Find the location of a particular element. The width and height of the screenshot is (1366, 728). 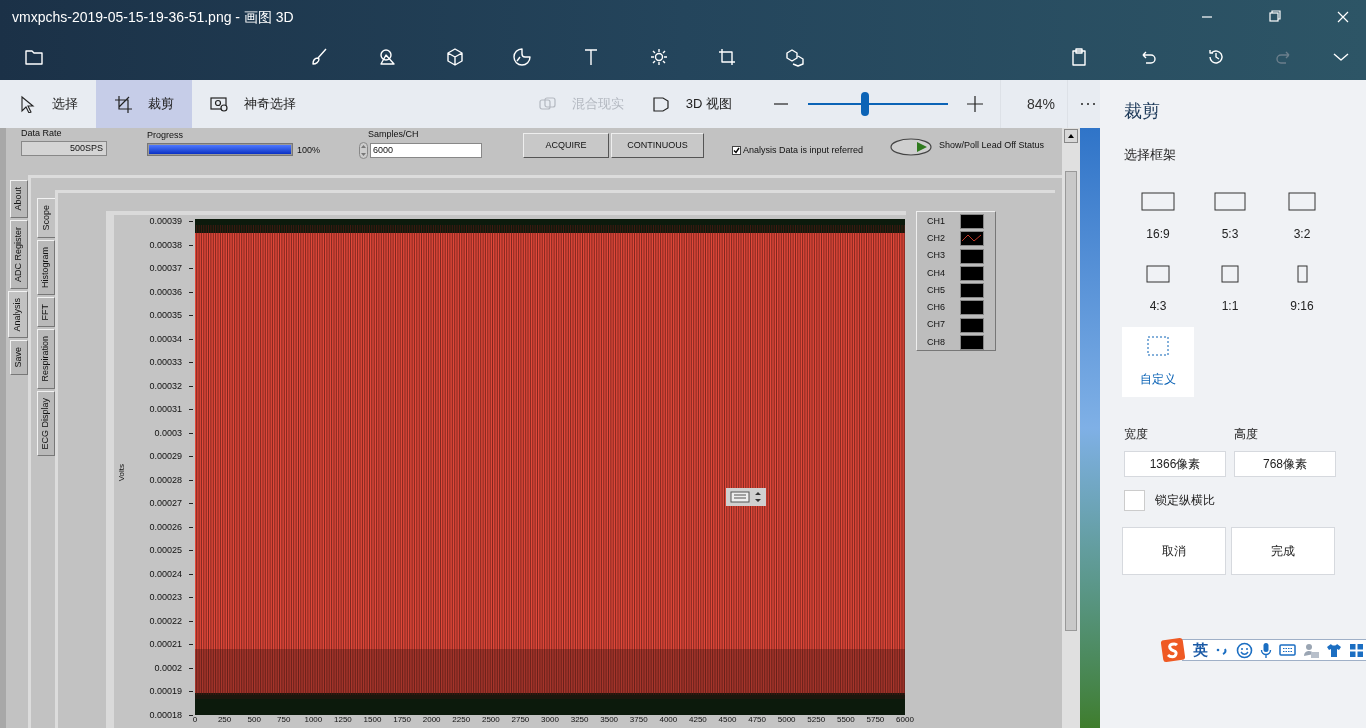

axis-tick-label: 2750 is located at coordinates (520, 719).